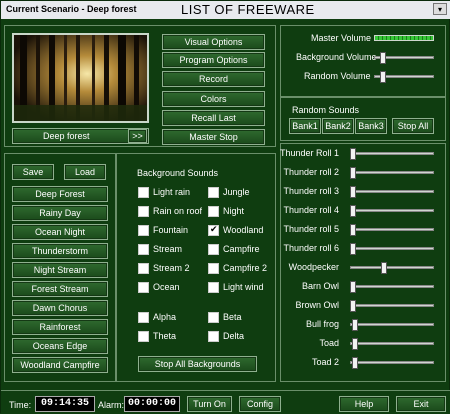 The width and height of the screenshot is (450, 414). What do you see at coordinates (137, 136) in the screenshot?
I see `next-scene-button: >>` at bounding box center [137, 136].